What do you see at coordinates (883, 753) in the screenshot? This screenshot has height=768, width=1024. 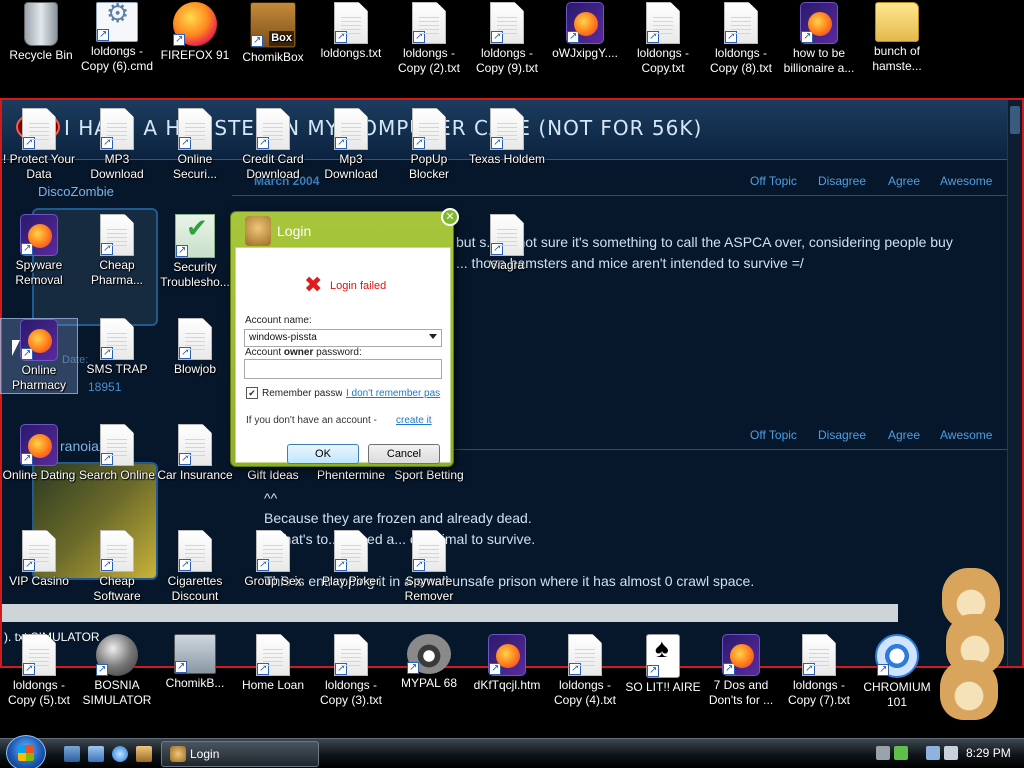 I see `tray-app-icon` at bounding box center [883, 753].